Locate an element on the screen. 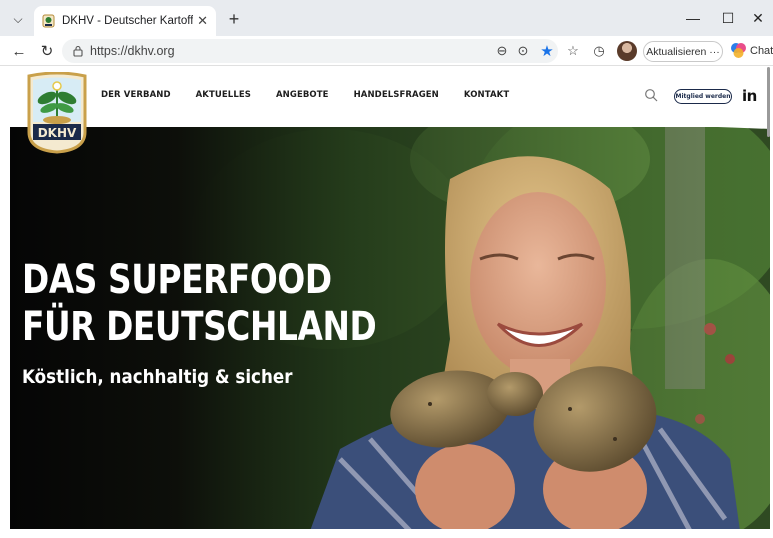 The image size is (773, 538). linkedin-icon: in is located at coordinates (749, 96).